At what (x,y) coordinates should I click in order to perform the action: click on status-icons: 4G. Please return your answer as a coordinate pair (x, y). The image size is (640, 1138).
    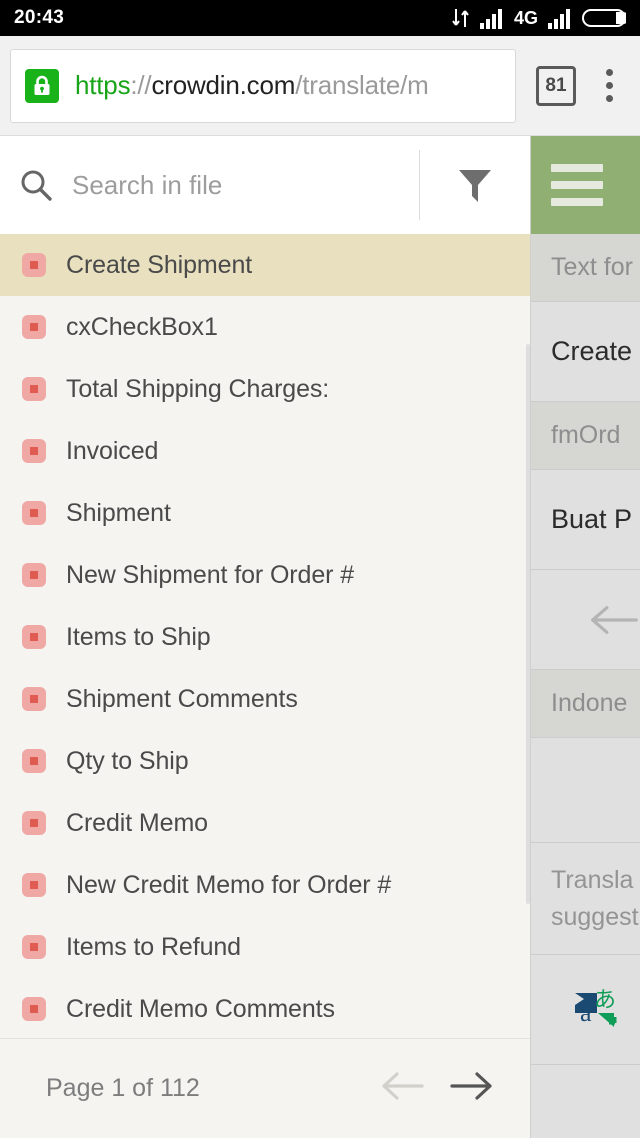
    Looking at the image, I should click on (539, 18).